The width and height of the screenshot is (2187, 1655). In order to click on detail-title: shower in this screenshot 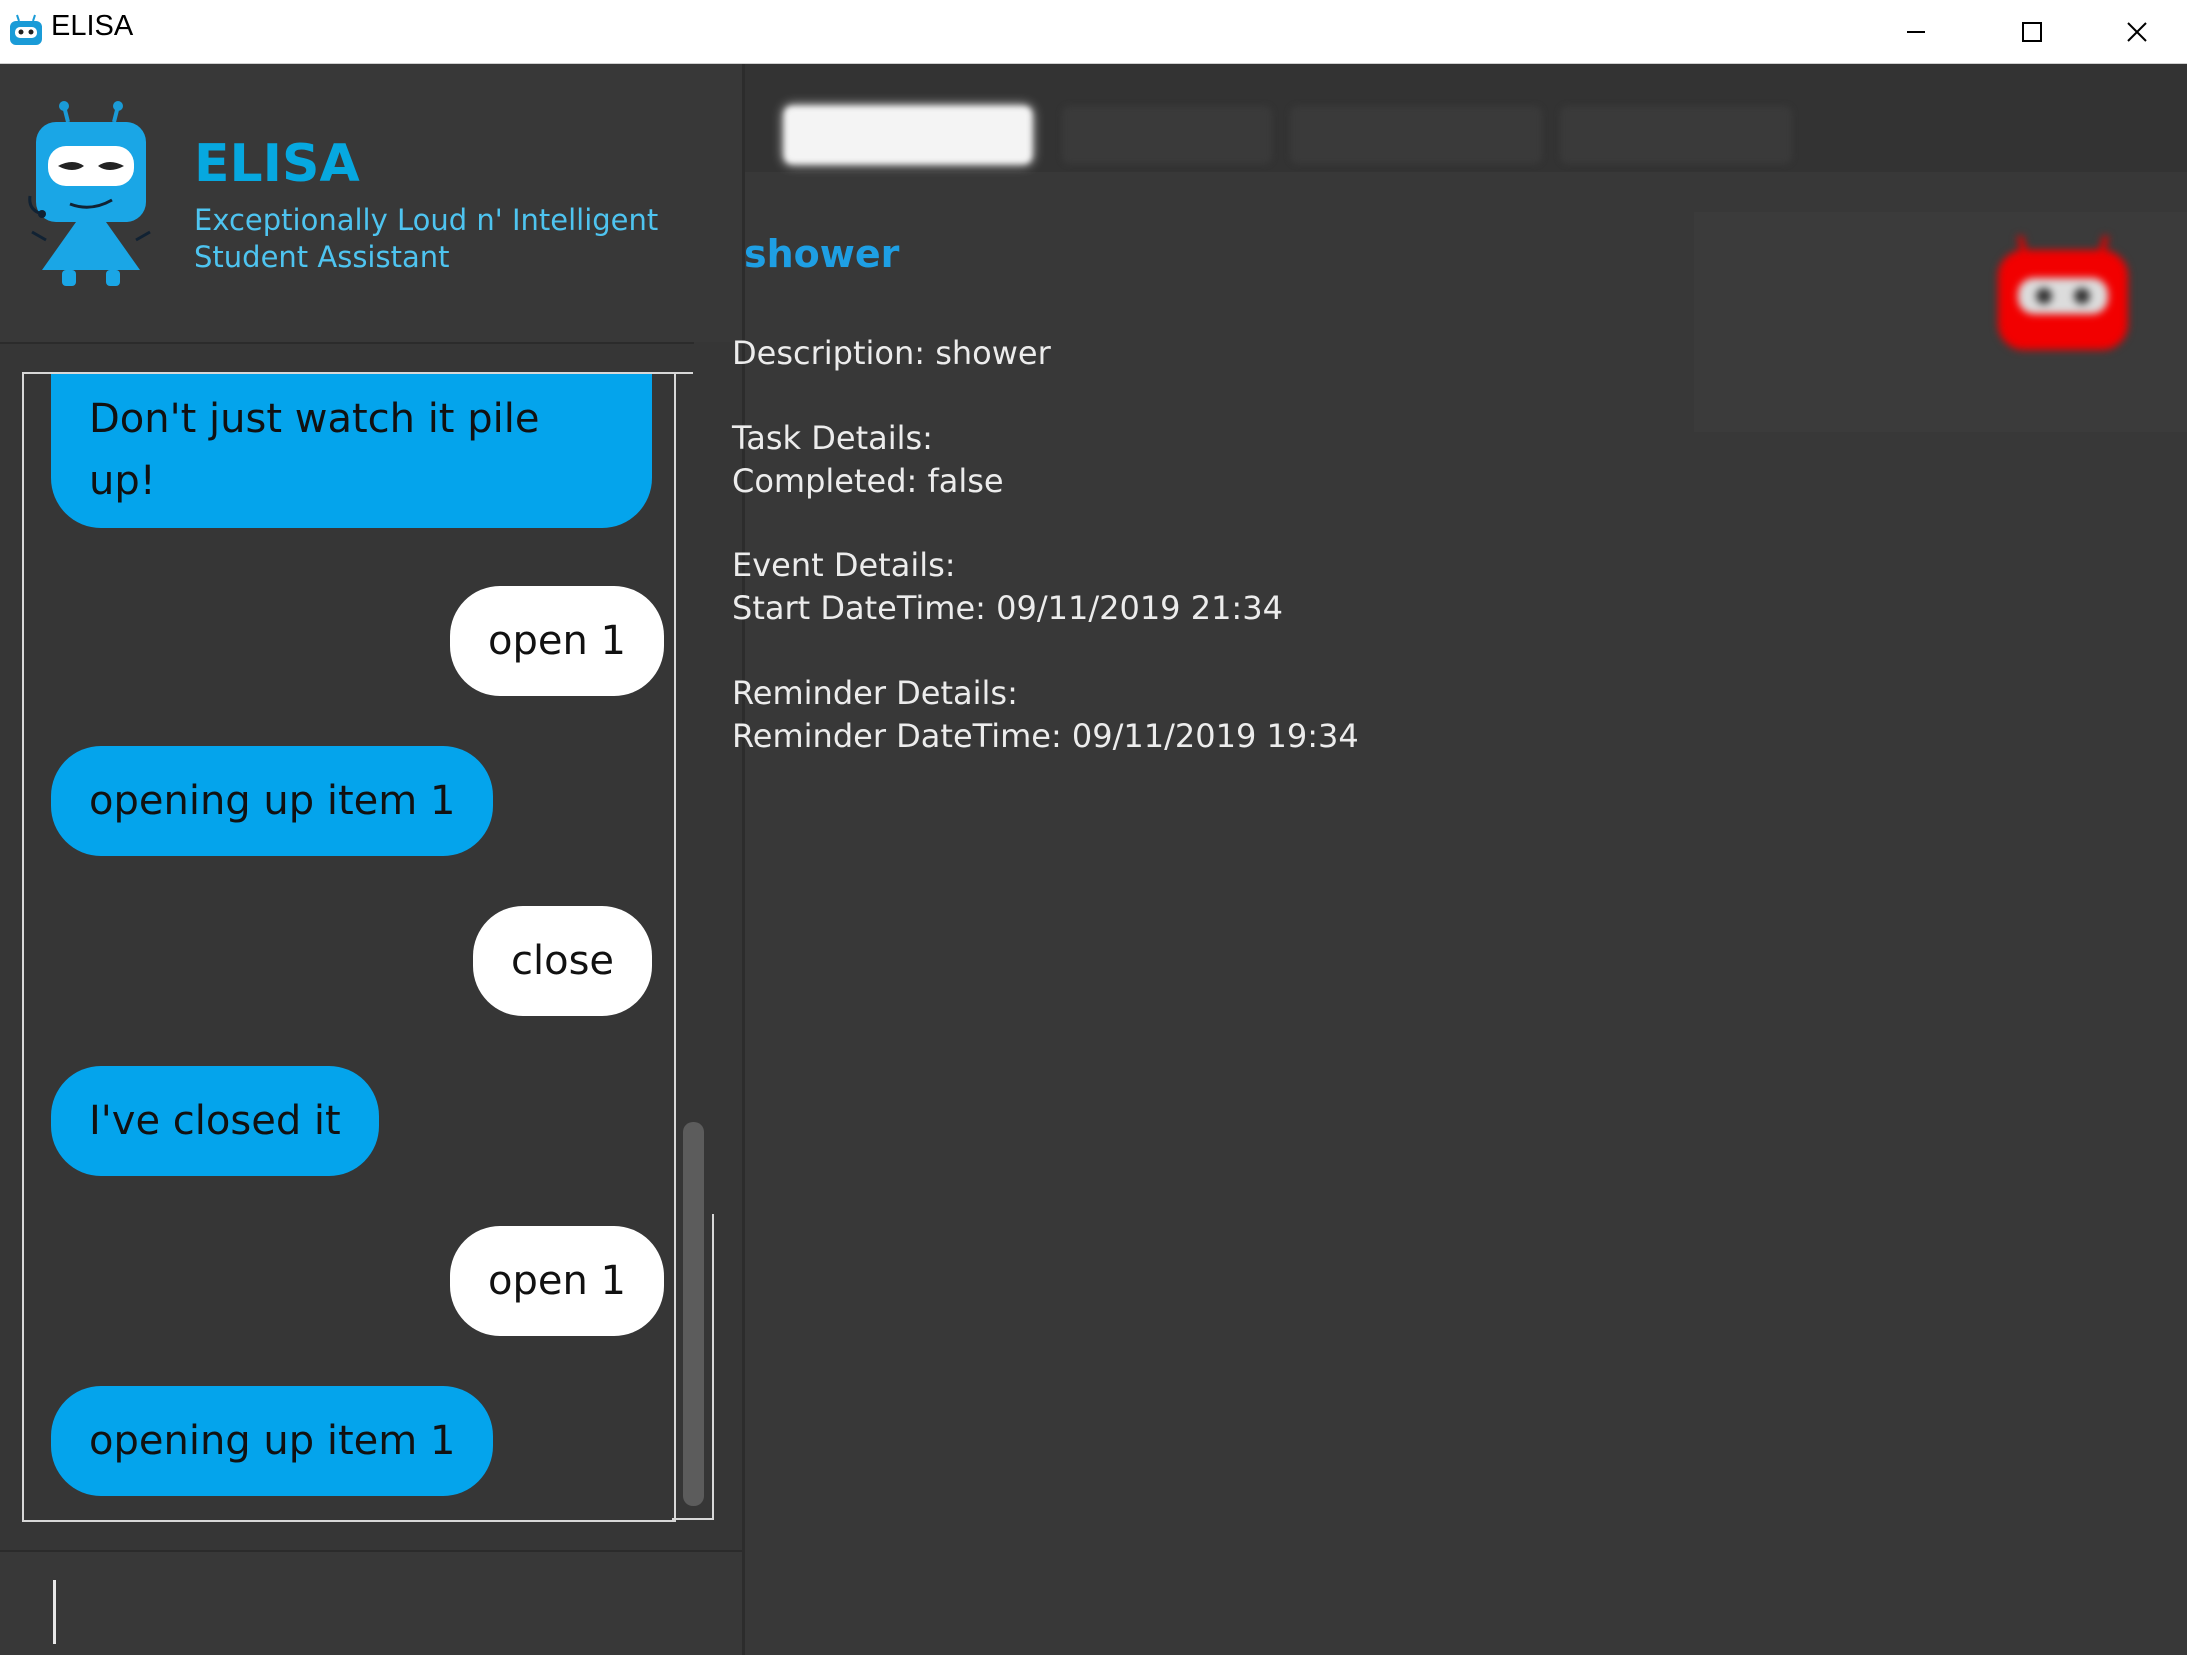, I will do `click(822, 254)`.